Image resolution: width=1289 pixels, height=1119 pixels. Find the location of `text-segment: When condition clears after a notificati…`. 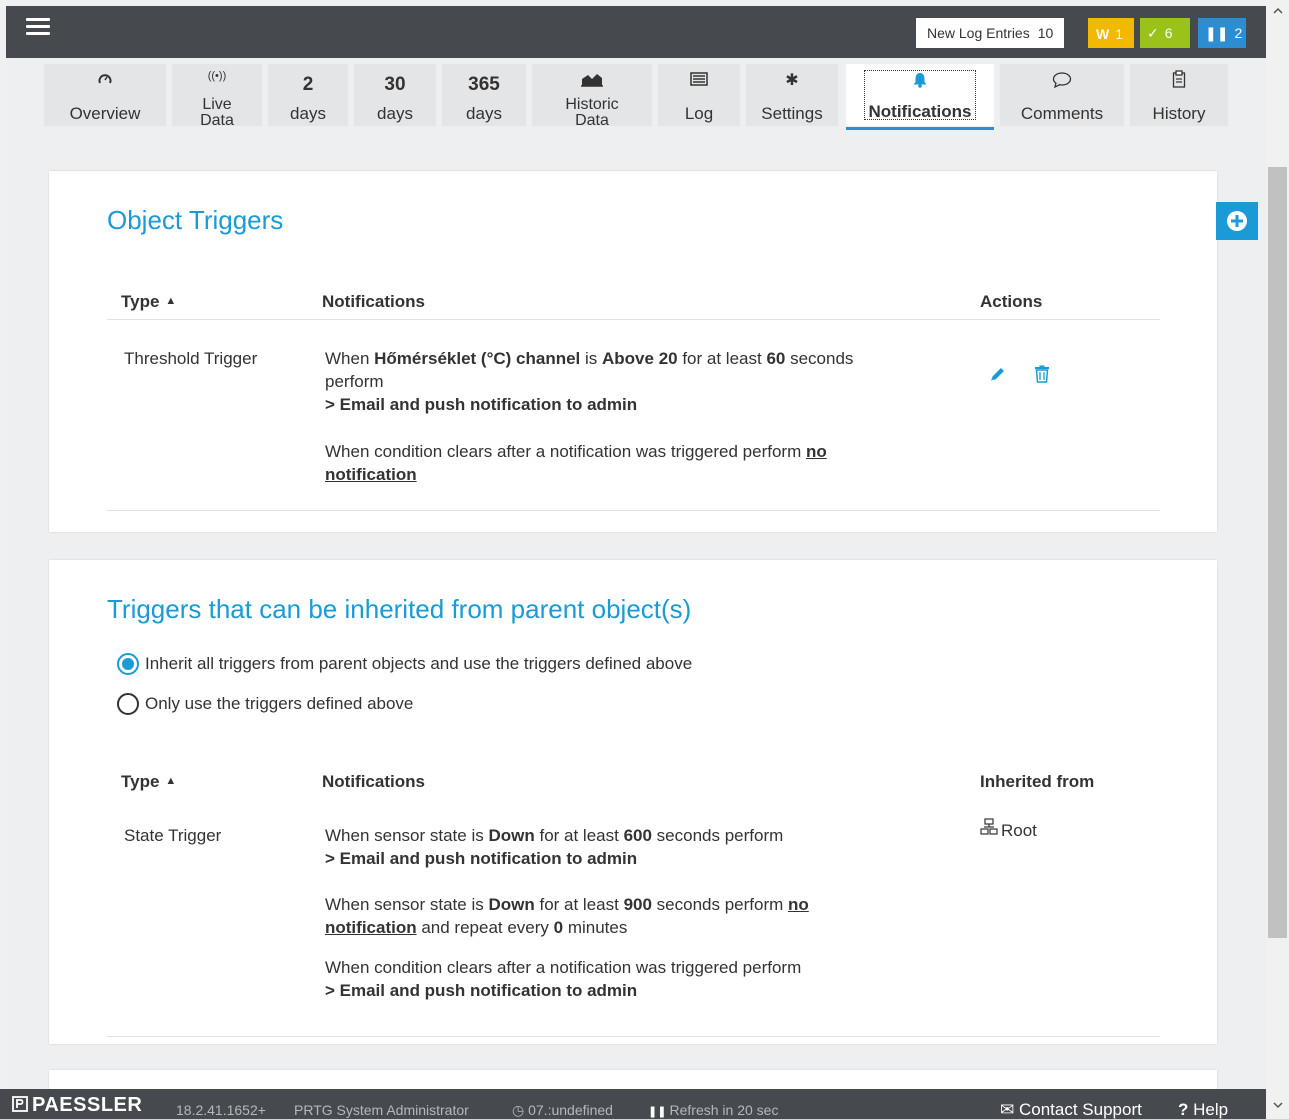

text-segment: When condition clears after a notificati… is located at coordinates (565, 451).